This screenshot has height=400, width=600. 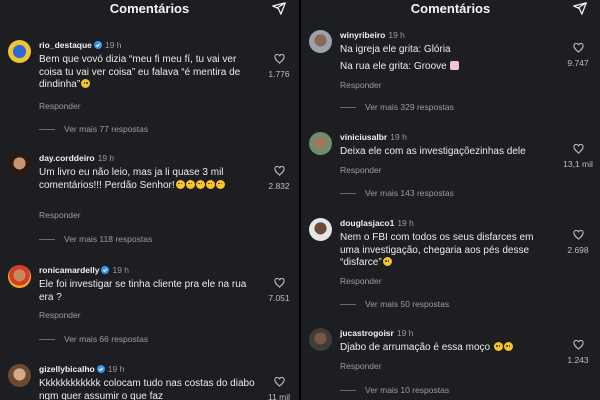 What do you see at coordinates (578, 164) in the screenshot?
I see `like-count: 13,1 mil` at bounding box center [578, 164].